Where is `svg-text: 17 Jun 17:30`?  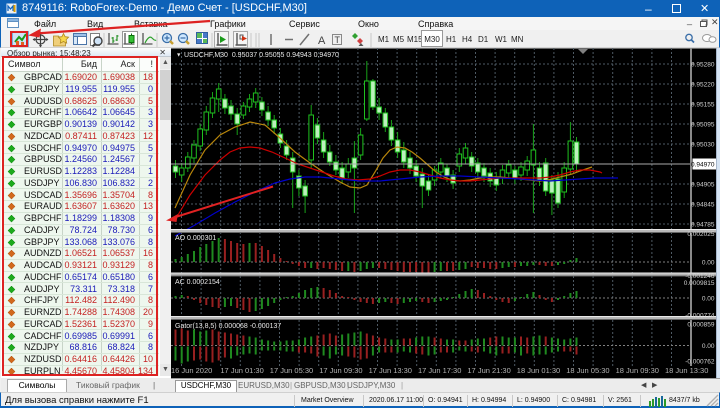
svg-text: 17 Jun 17:30 is located at coordinates (439, 370).